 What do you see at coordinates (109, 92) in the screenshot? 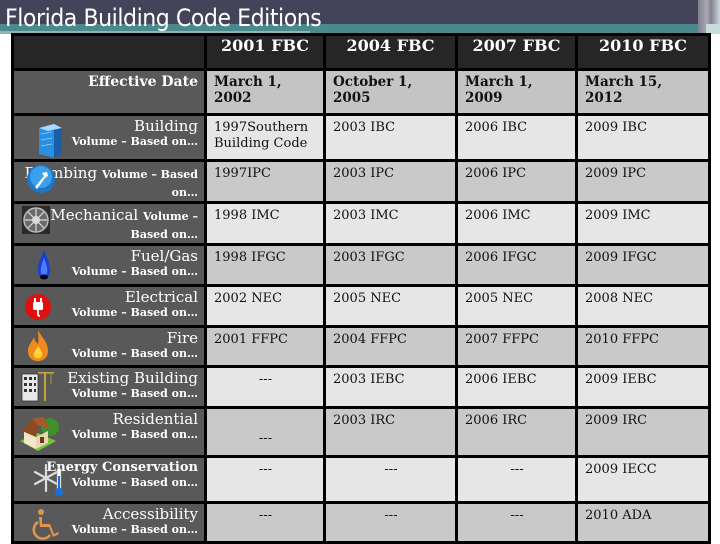
I see `row-label: Effective Date` at bounding box center [109, 92].